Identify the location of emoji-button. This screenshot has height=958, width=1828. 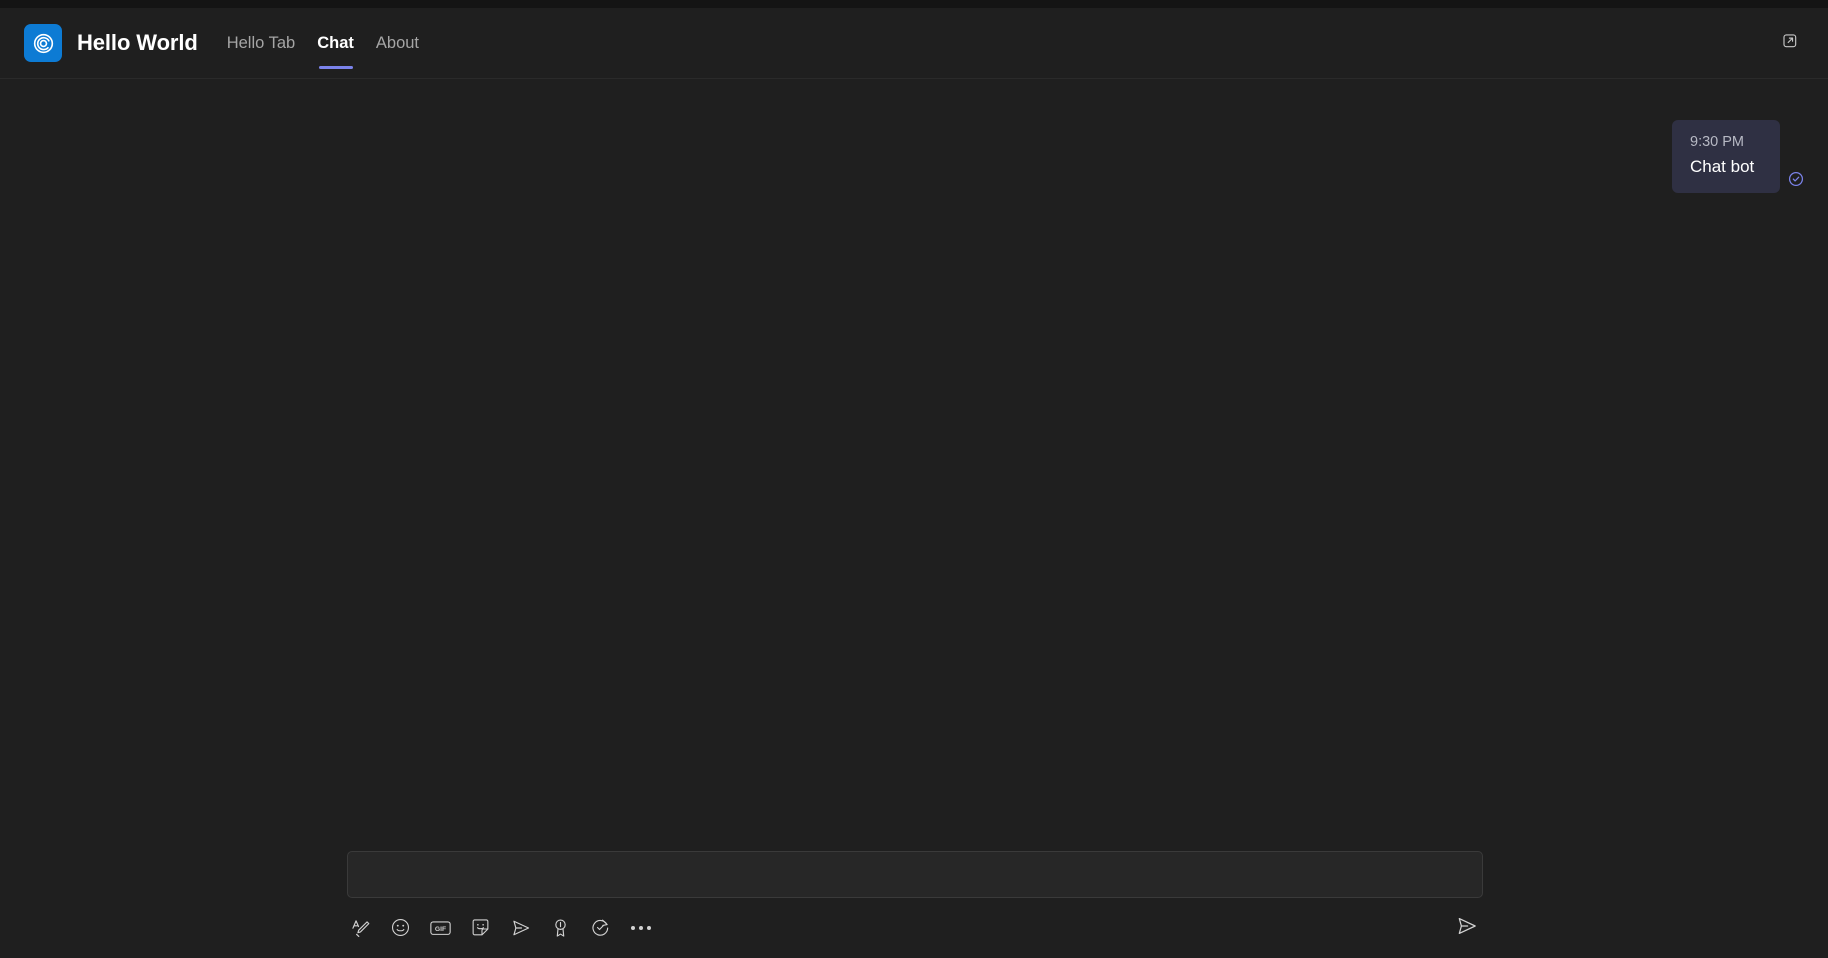
(400, 927).